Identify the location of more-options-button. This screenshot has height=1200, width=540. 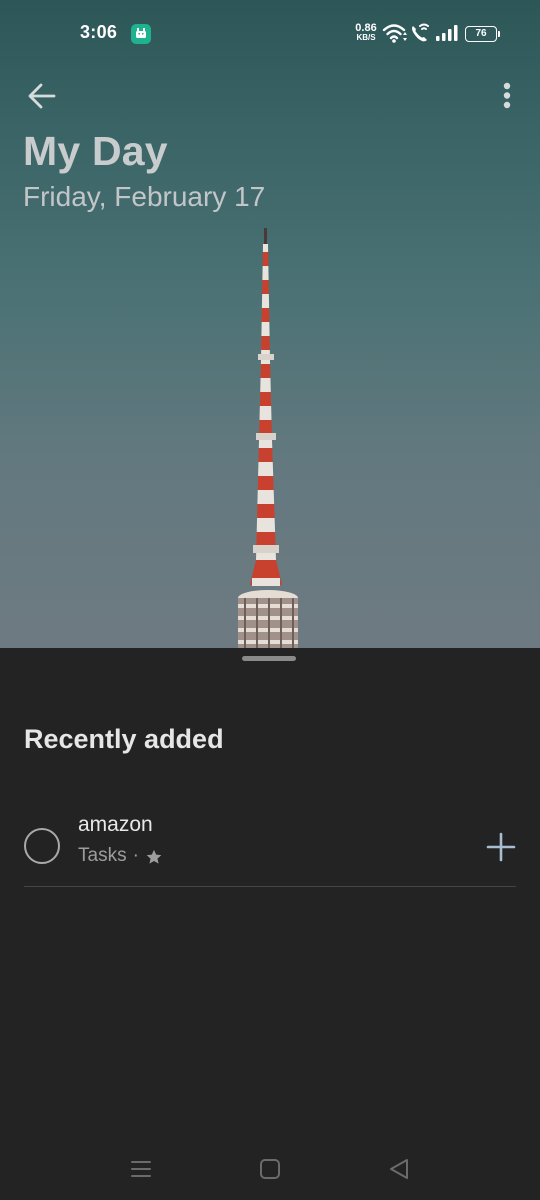
(507, 96).